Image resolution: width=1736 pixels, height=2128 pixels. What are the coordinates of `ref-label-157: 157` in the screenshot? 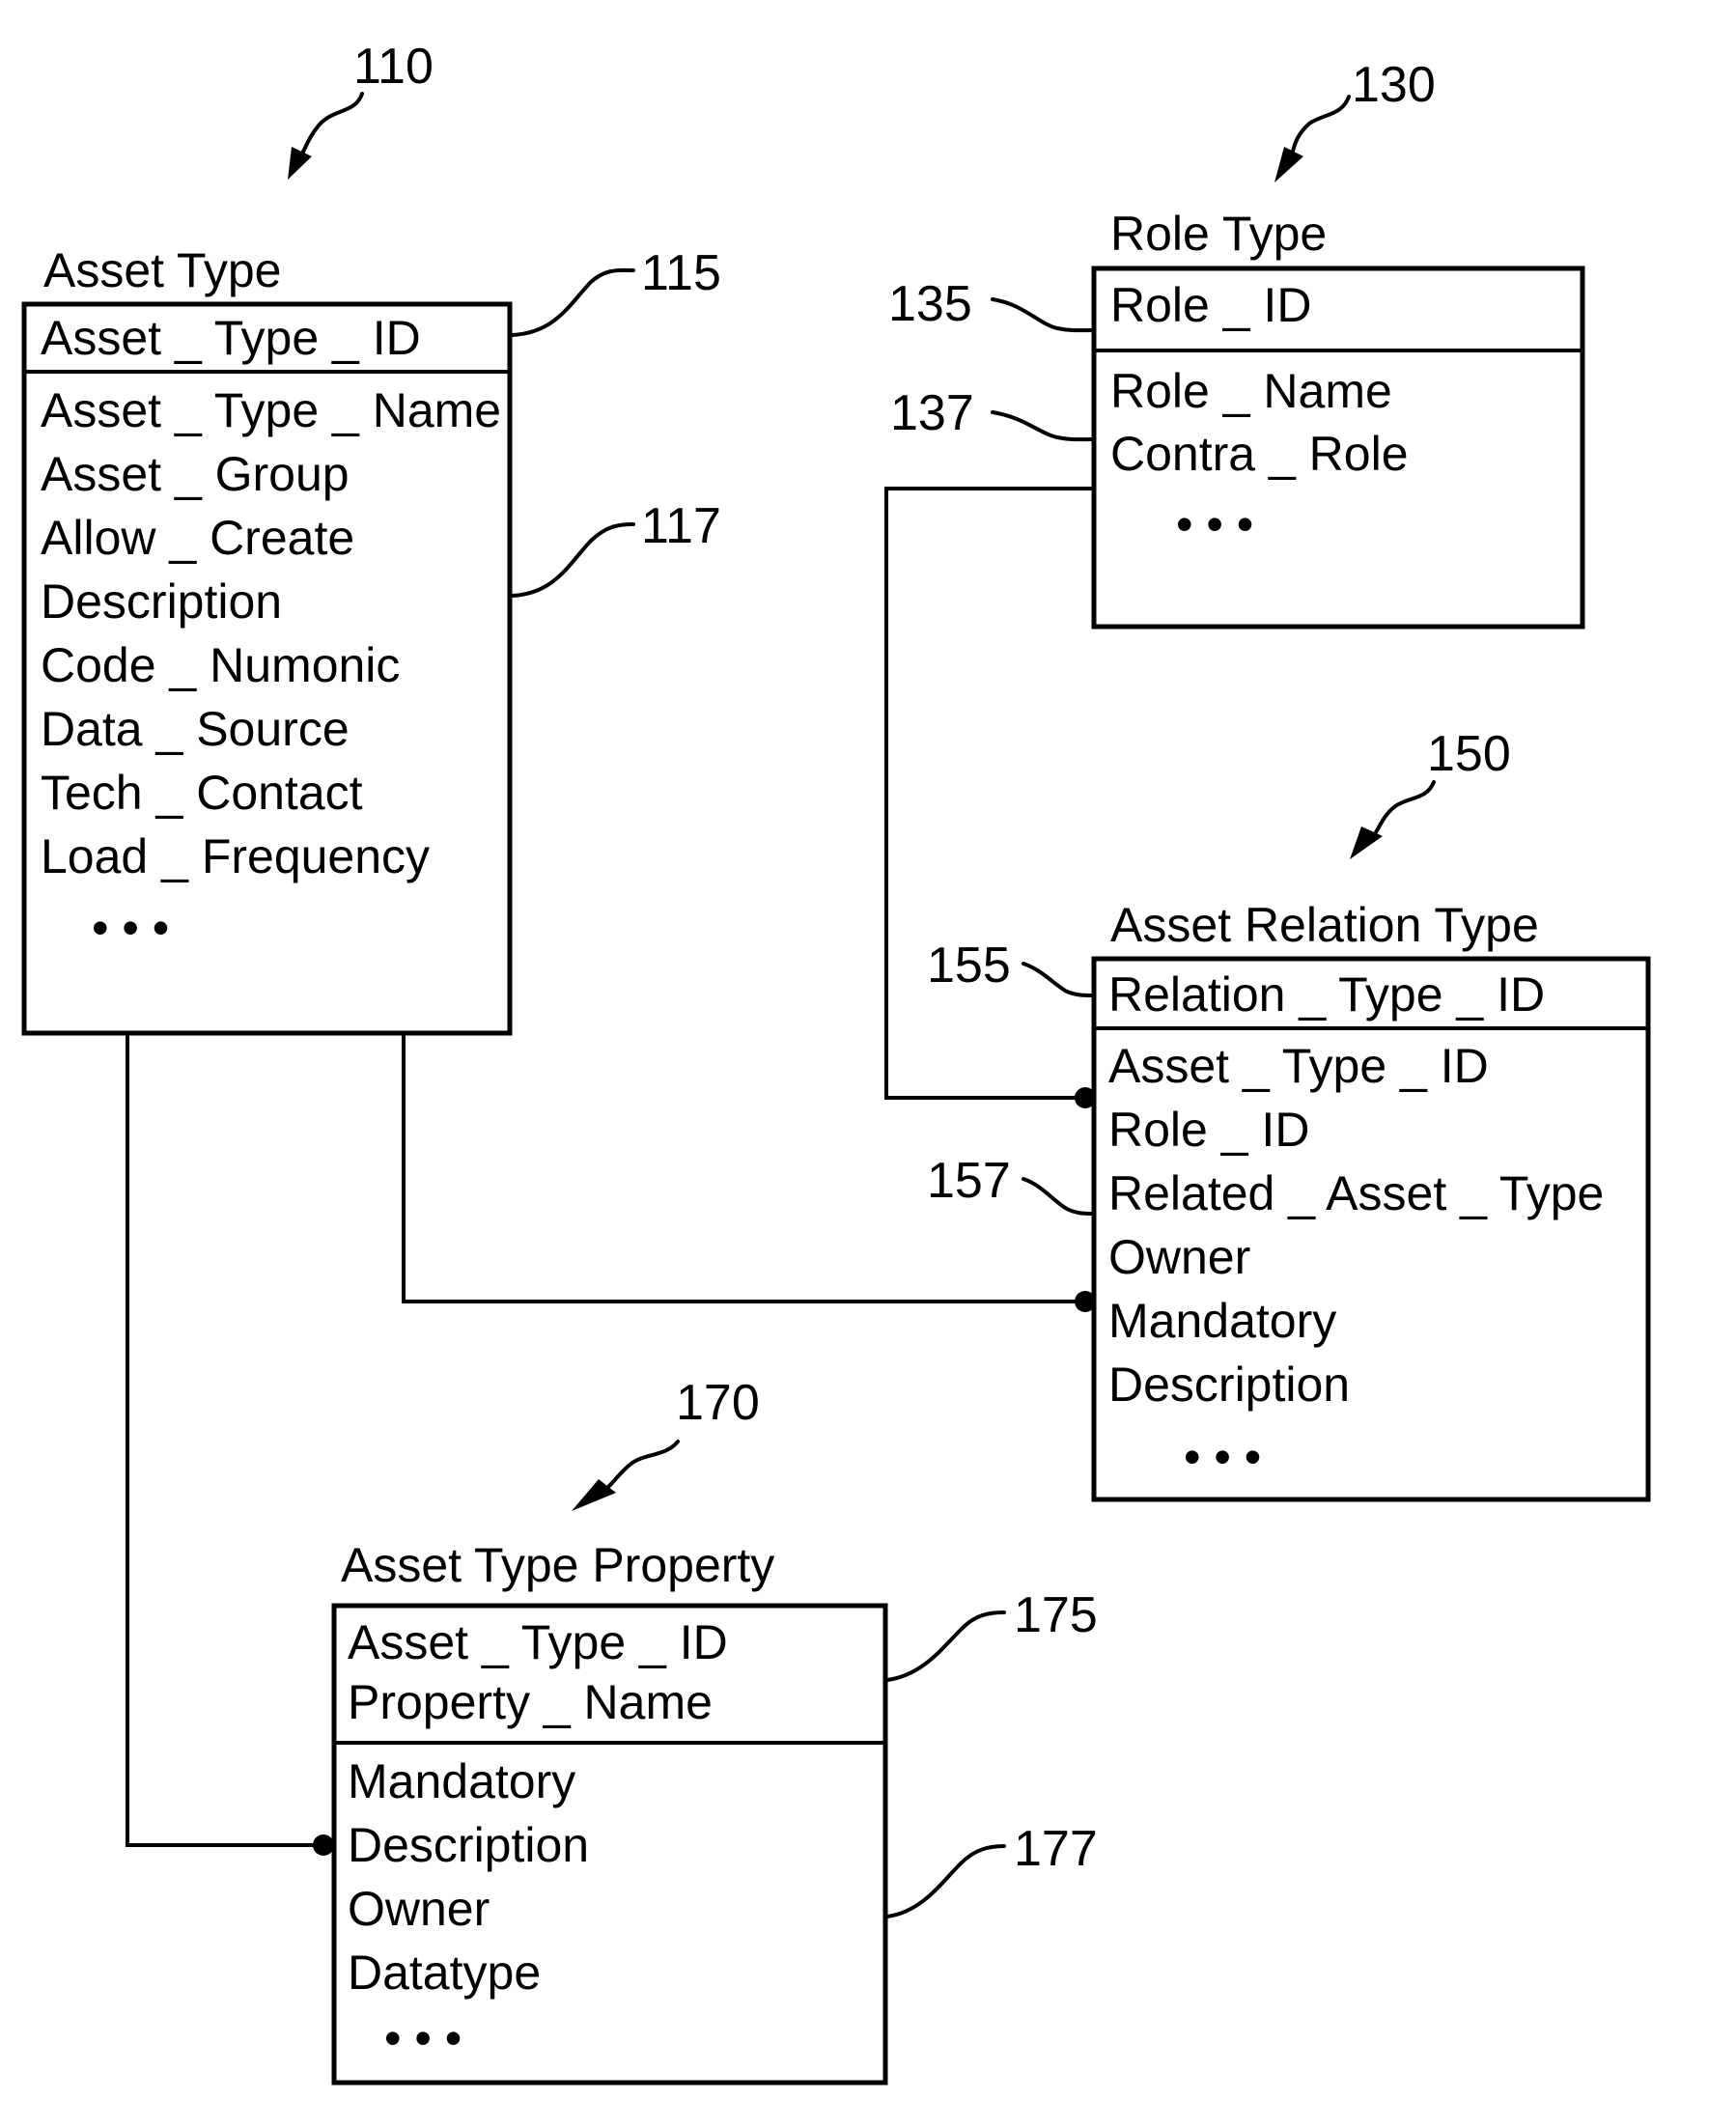 It's located at (969, 1181).